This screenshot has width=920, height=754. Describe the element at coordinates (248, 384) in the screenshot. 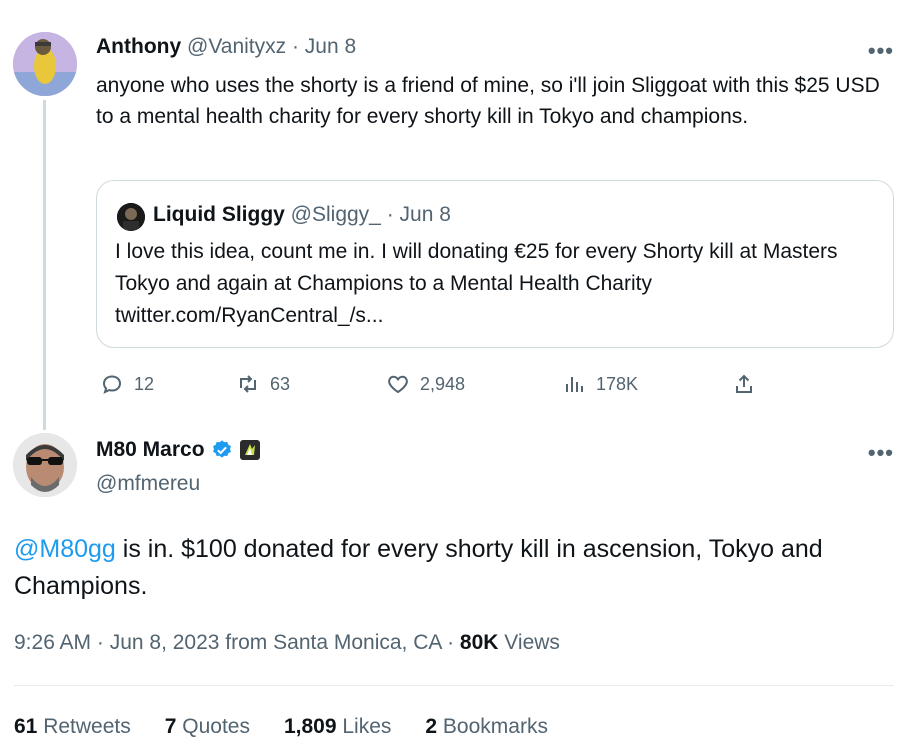

I see `retweet-icon` at that location.